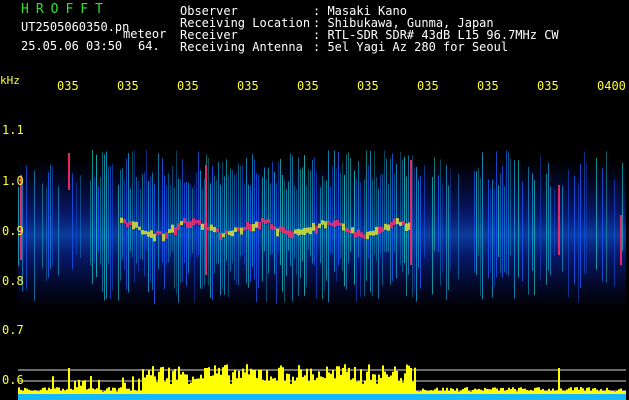 The width and height of the screenshot is (629, 400). I want to click on y-tick-label: 0.7, so click(13, 330).